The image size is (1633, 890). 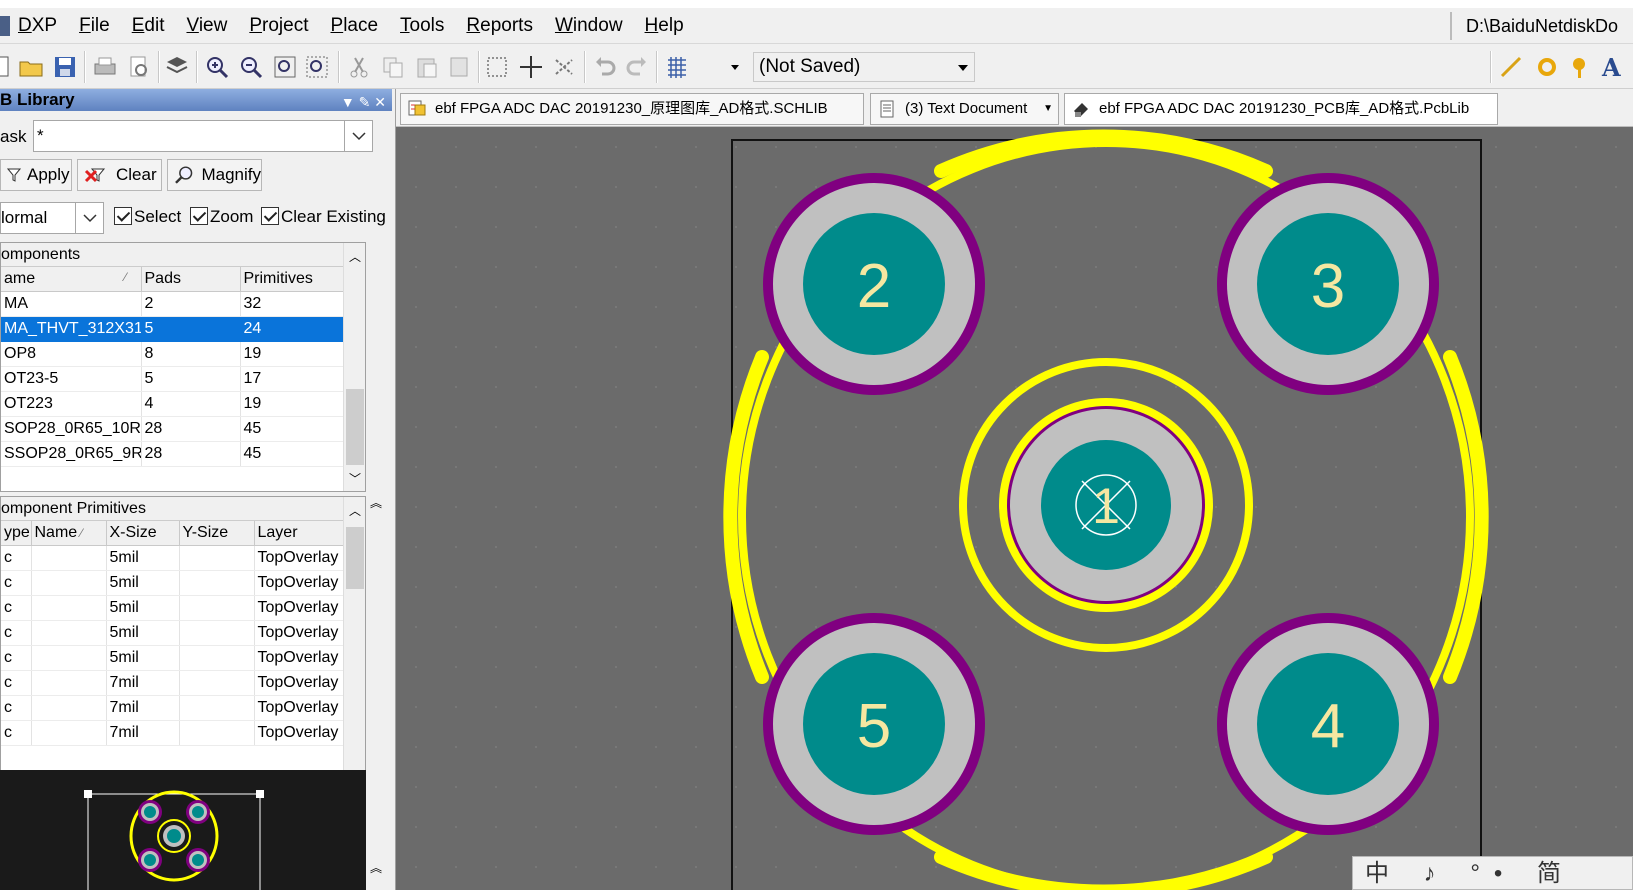 I want to click on menu-dxp: DXP, so click(x=42, y=26).